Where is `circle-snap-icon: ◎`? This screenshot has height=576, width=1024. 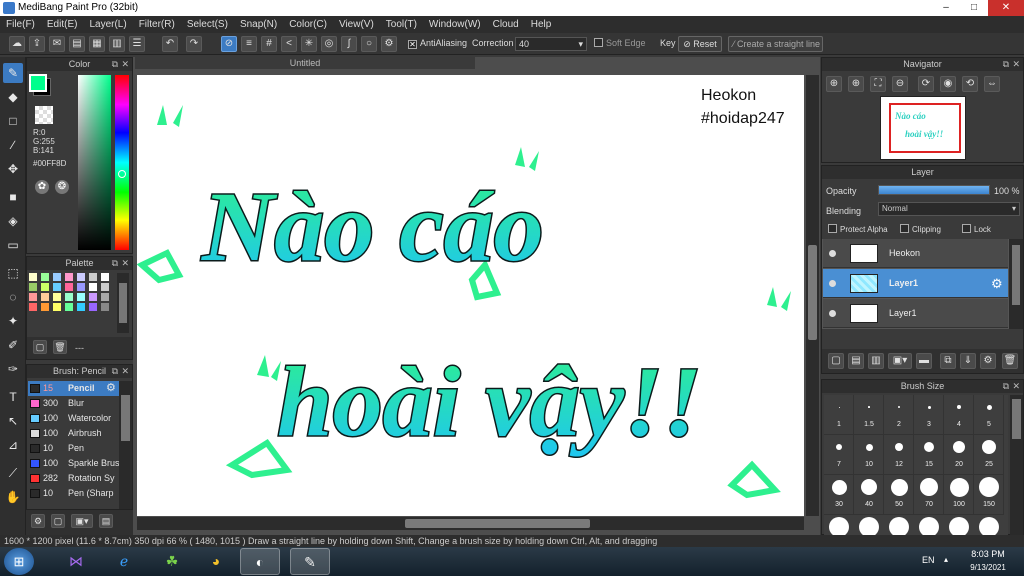
circle-snap-icon: ◎ is located at coordinates (329, 44).